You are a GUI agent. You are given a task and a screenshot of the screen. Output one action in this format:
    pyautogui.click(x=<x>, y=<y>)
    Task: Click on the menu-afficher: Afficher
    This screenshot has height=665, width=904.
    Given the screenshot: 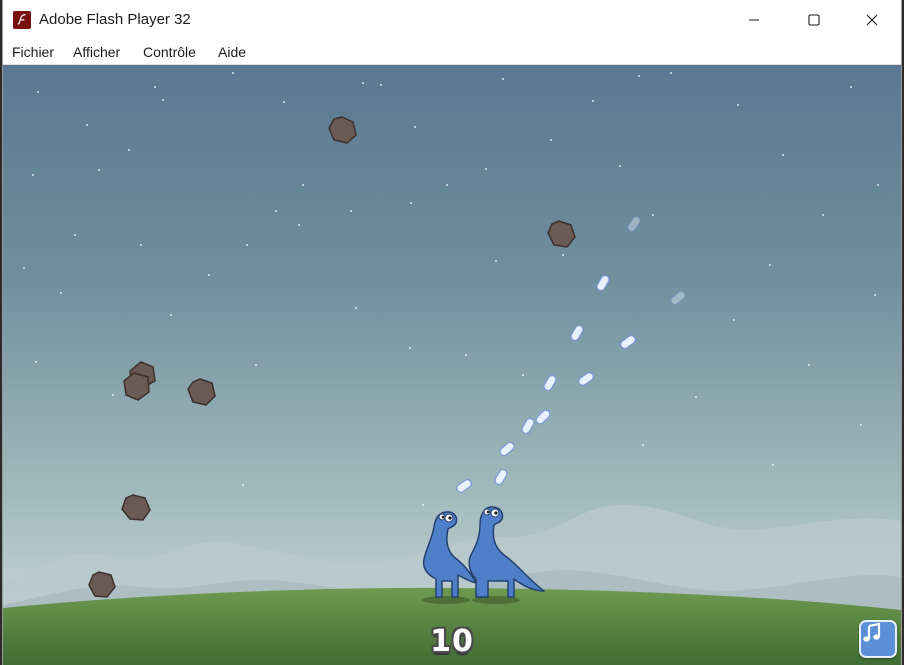 What is the action you would take?
    pyautogui.click(x=96, y=52)
    